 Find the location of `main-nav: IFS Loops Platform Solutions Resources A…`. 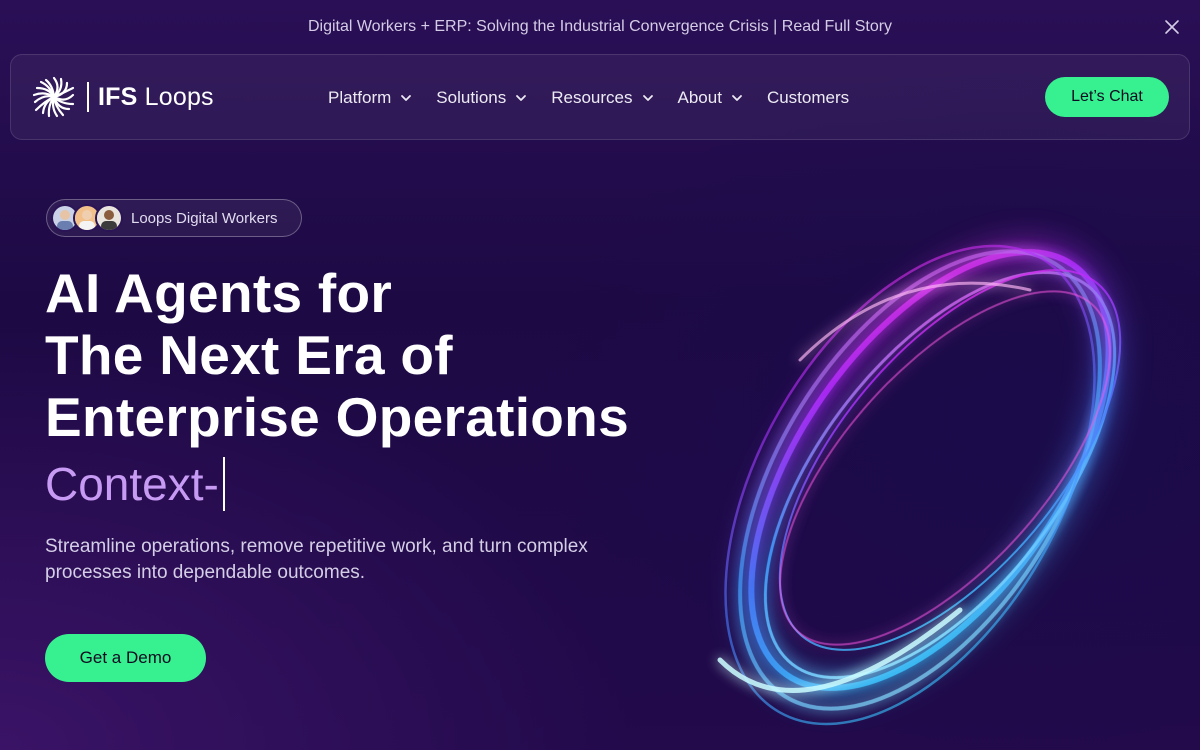

main-nav: IFS Loops Platform Solutions Resources A… is located at coordinates (600, 97).